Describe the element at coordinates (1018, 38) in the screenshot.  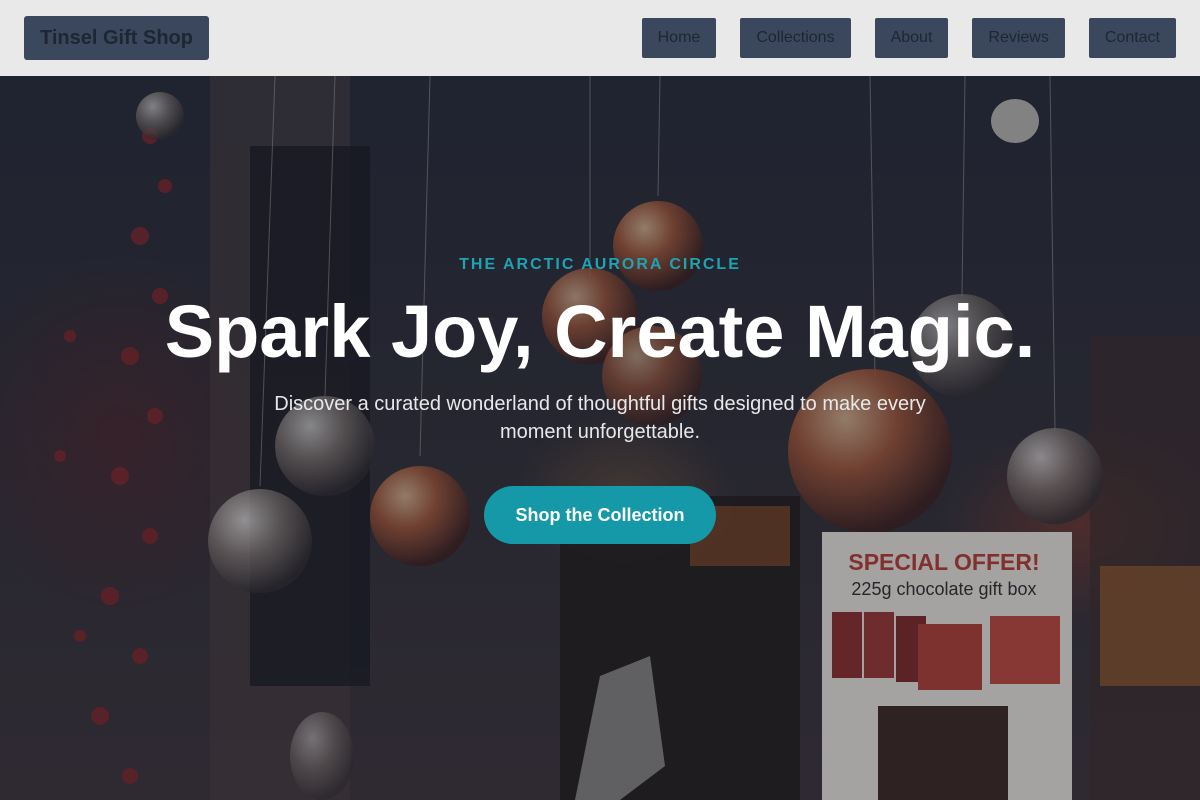
I see `nav-reviews-link: Reviews` at that location.